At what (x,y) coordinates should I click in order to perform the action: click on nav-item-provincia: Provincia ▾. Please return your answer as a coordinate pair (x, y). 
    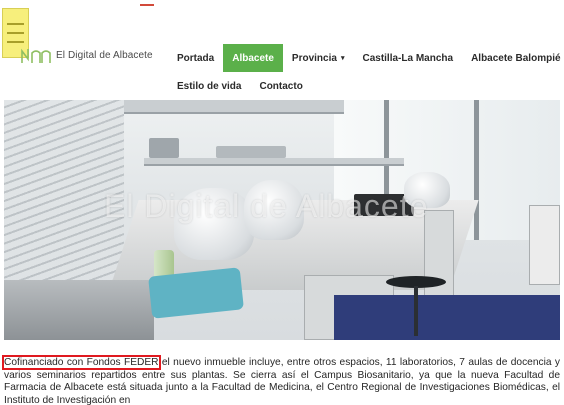
    Looking at the image, I should click on (318, 58).